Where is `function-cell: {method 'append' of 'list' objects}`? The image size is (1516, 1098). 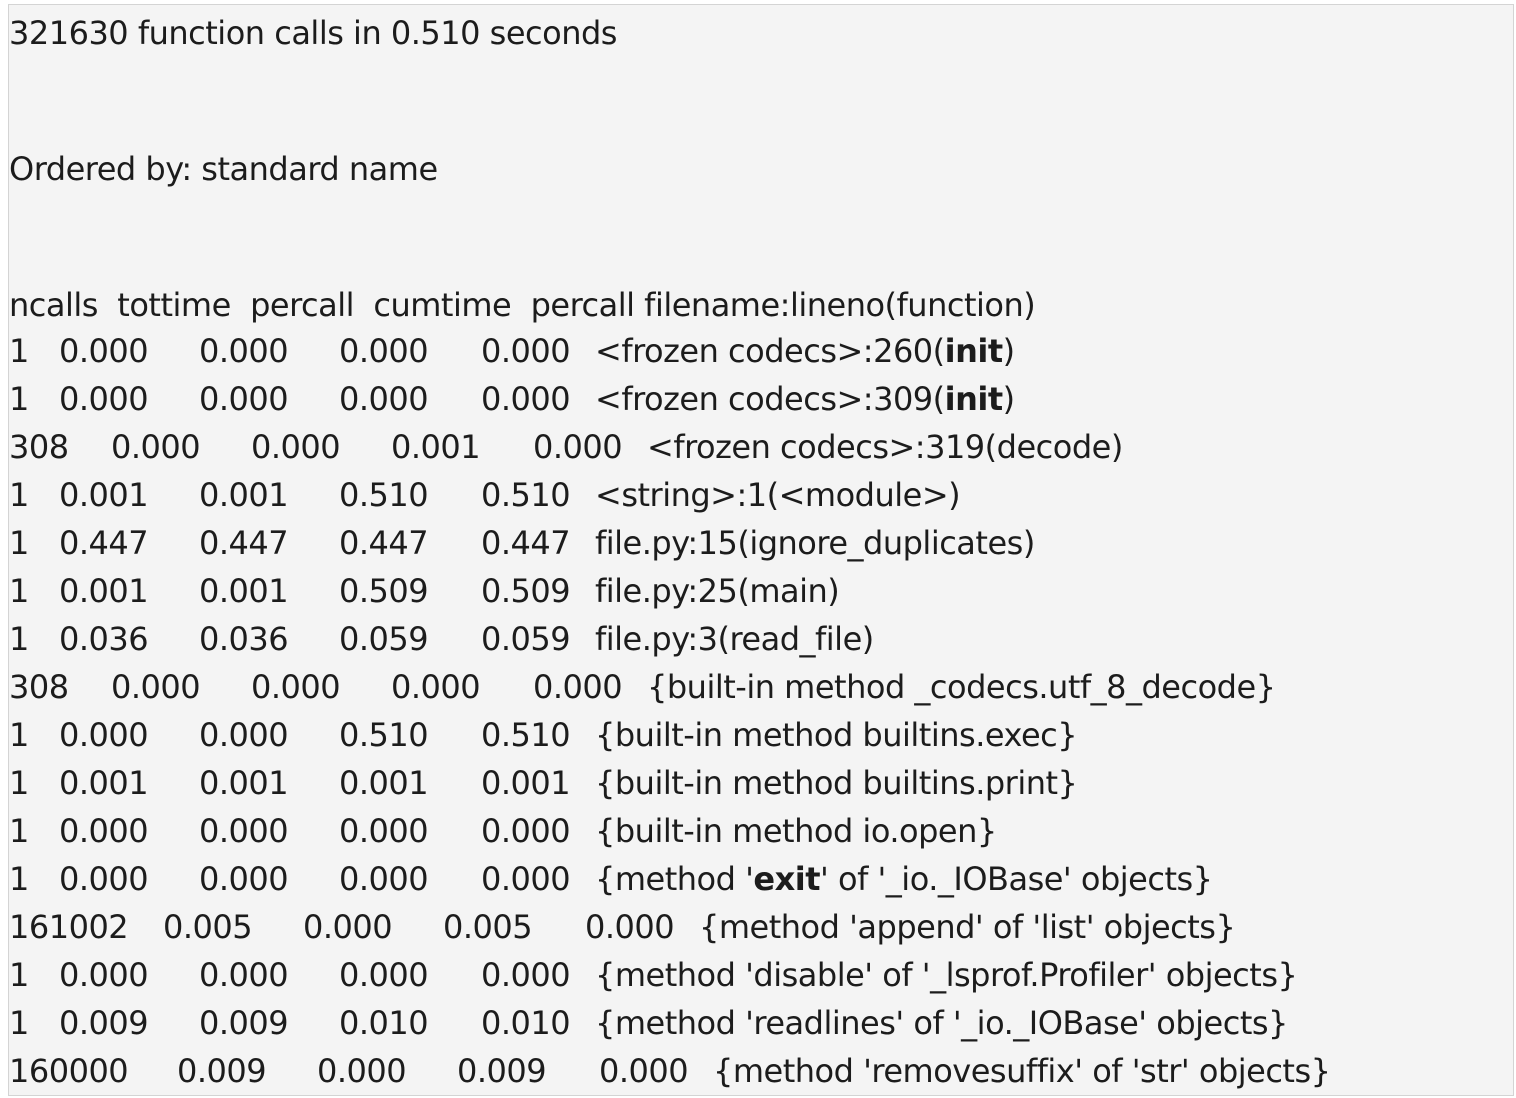 function-cell: {method 'append' of 'list' objects} is located at coordinates (967, 927).